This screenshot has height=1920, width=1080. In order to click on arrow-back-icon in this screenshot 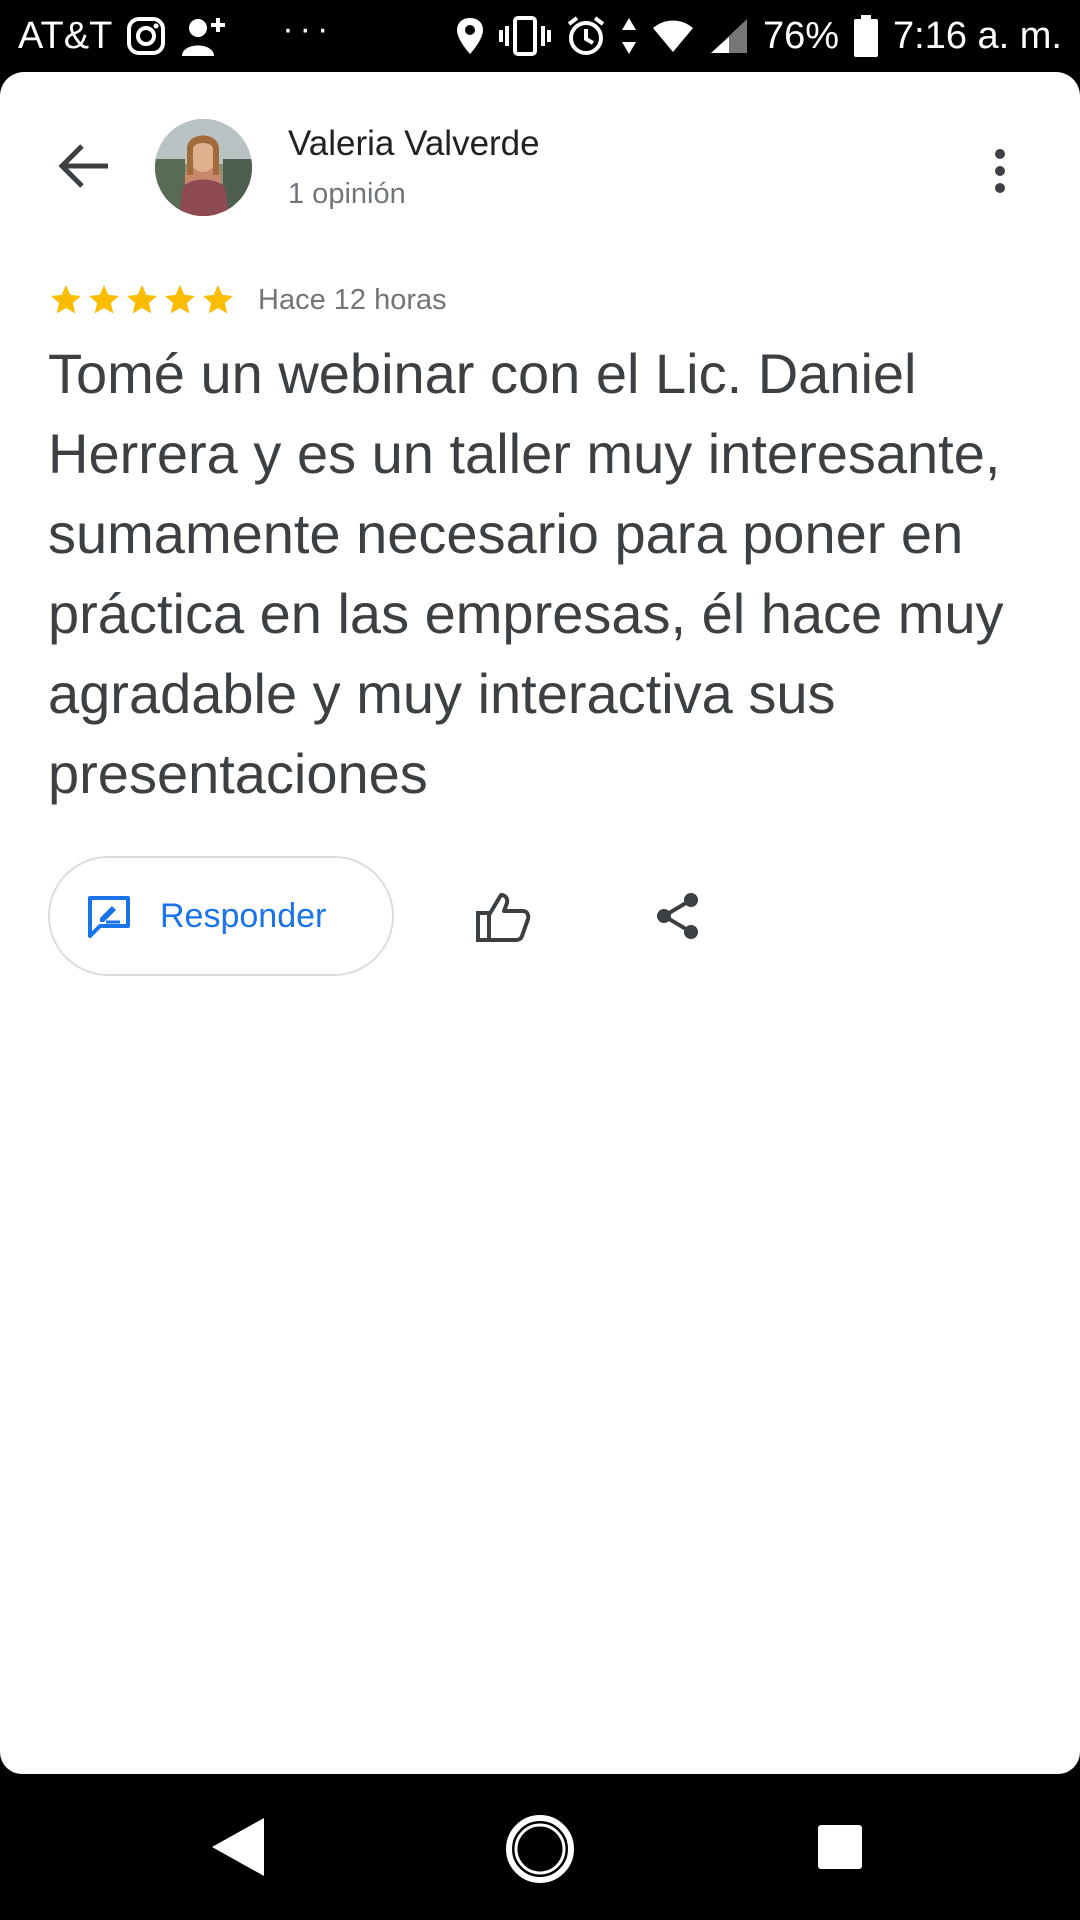, I will do `click(83, 166)`.